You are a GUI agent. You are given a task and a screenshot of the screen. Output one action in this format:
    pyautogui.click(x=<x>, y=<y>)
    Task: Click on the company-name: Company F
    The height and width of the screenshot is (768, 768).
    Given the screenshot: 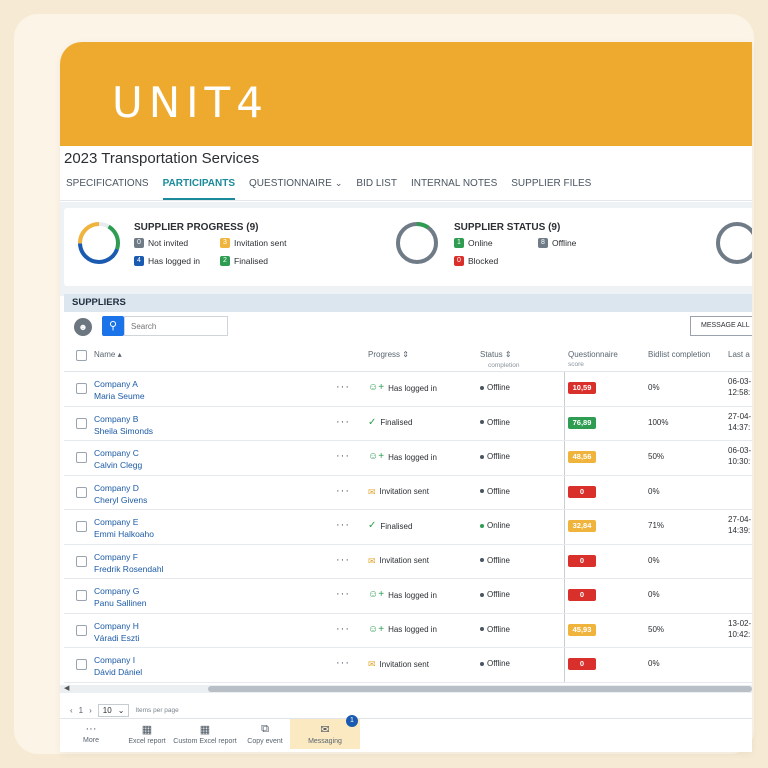 What is the action you would take?
    pyautogui.click(x=116, y=557)
    